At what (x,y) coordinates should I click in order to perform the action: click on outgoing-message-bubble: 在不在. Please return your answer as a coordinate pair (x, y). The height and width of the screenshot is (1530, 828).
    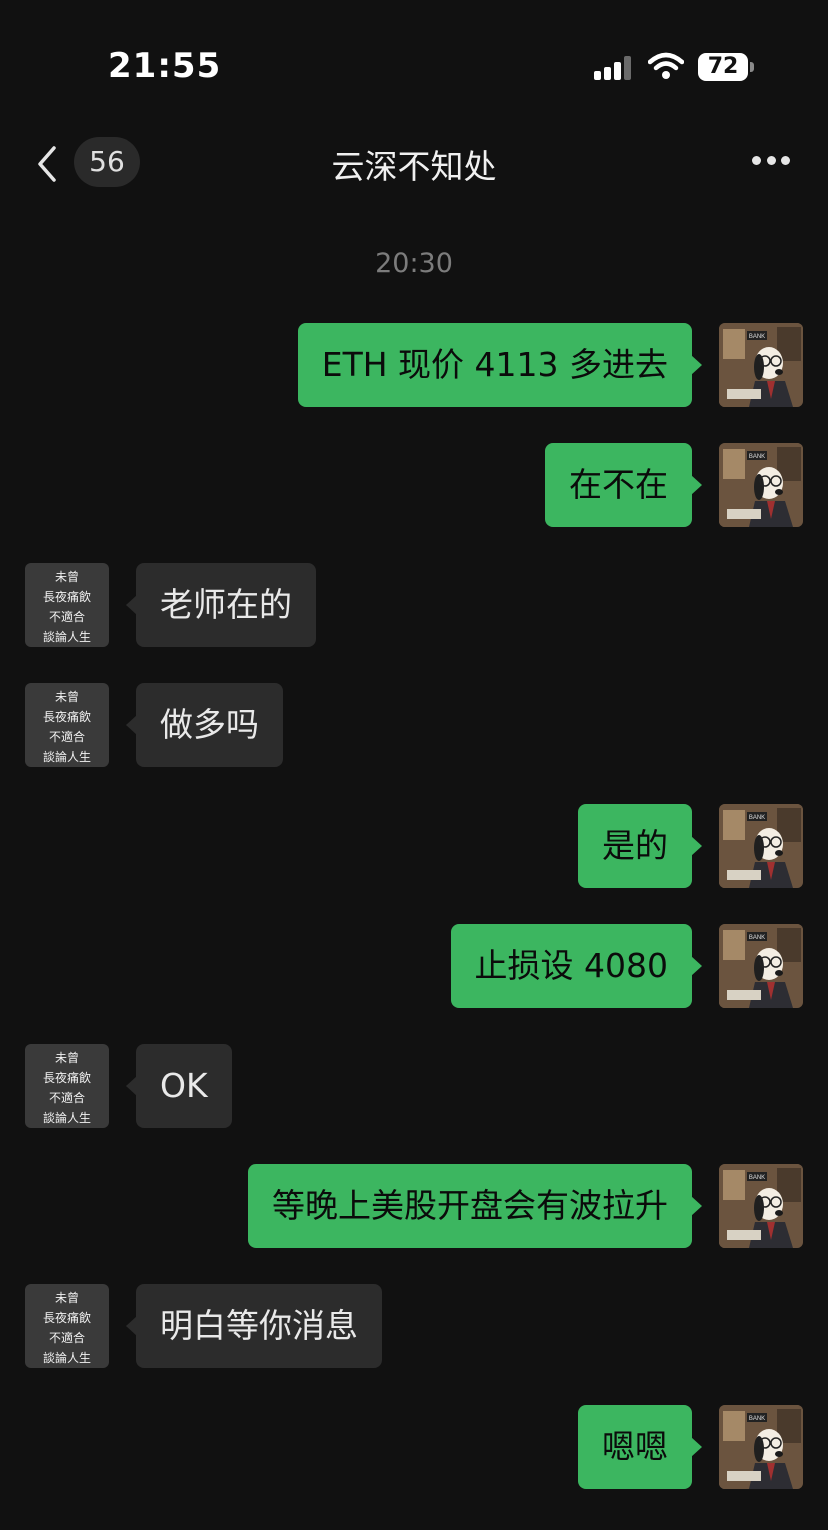
    Looking at the image, I should click on (623, 485).